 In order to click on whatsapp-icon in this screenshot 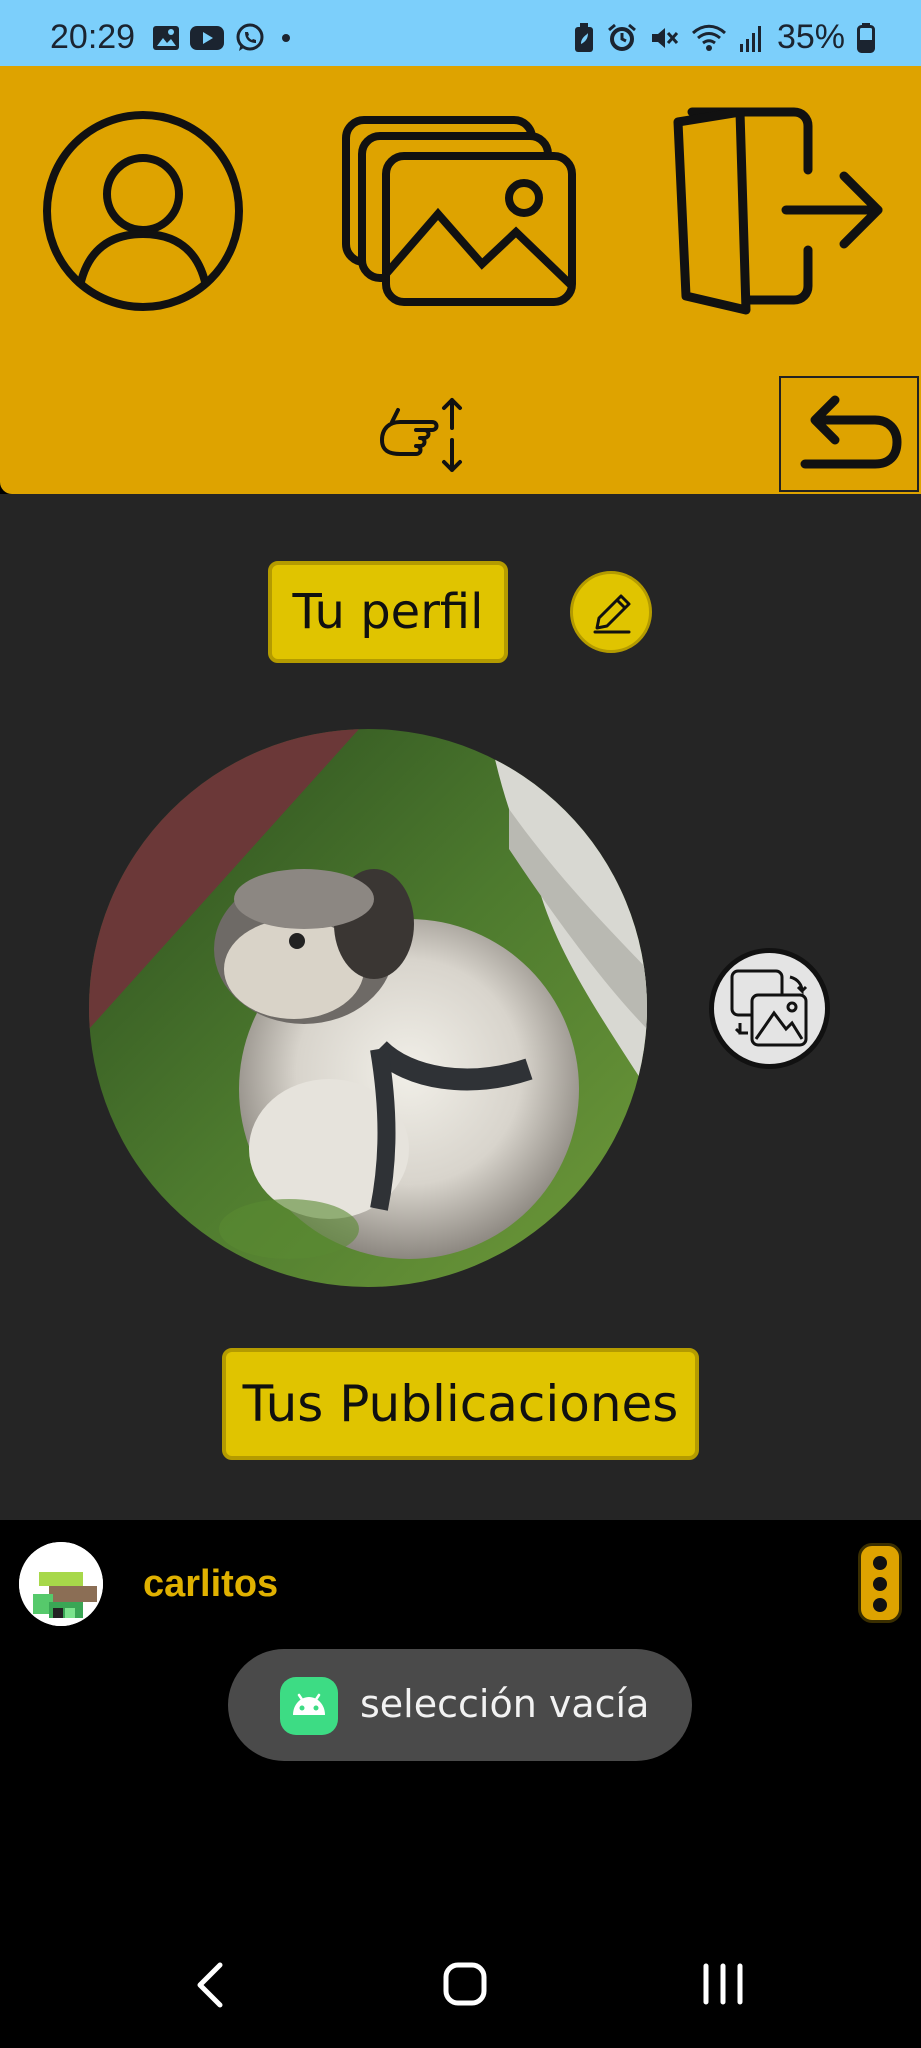, I will do `click(250, 37)`.